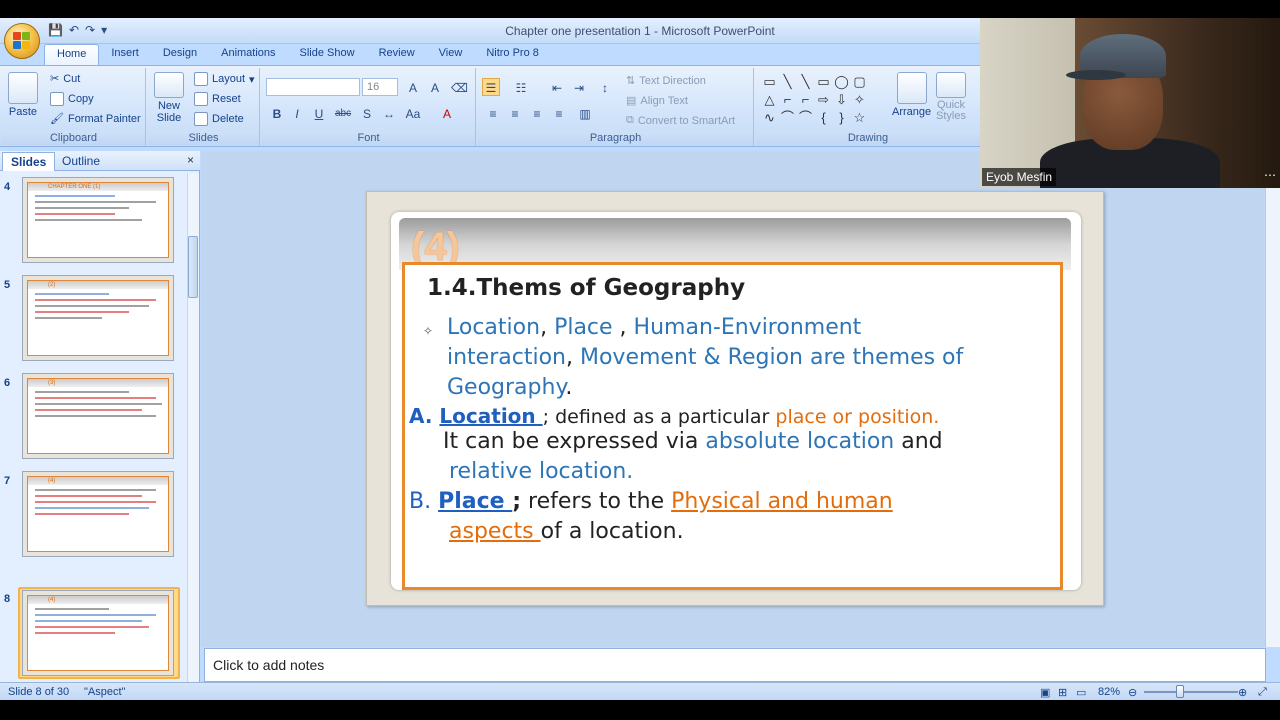  What do you see at coordinates (747, 327) in the screenshot?
I see `bullet-text: Human-Environment` at bounding box center [747, 327].